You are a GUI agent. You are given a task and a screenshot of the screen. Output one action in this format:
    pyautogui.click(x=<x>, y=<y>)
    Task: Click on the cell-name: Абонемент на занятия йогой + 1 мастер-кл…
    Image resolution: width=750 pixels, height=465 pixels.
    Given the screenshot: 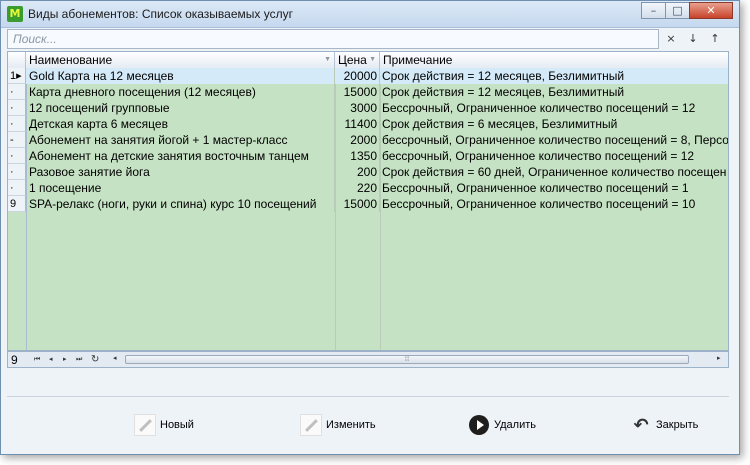 What is the action you would take?
    pyautogui.click(x=180, y=140)
    